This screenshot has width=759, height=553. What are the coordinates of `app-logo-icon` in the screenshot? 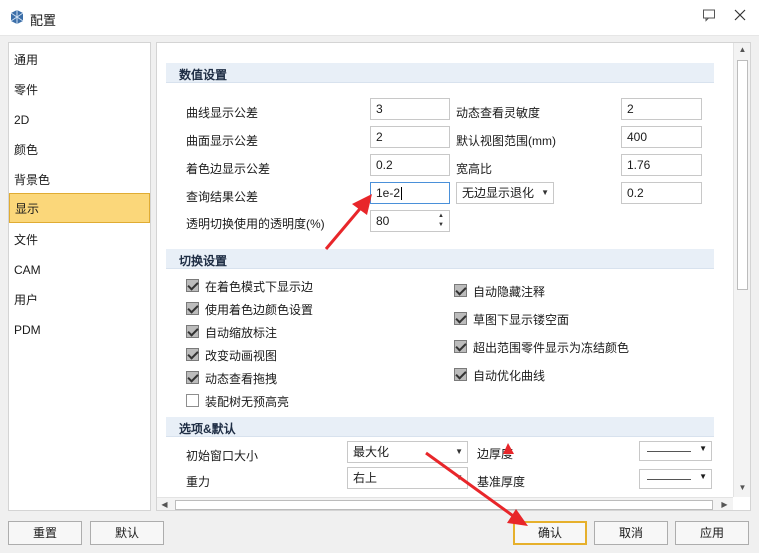 It's located at (17, 17).